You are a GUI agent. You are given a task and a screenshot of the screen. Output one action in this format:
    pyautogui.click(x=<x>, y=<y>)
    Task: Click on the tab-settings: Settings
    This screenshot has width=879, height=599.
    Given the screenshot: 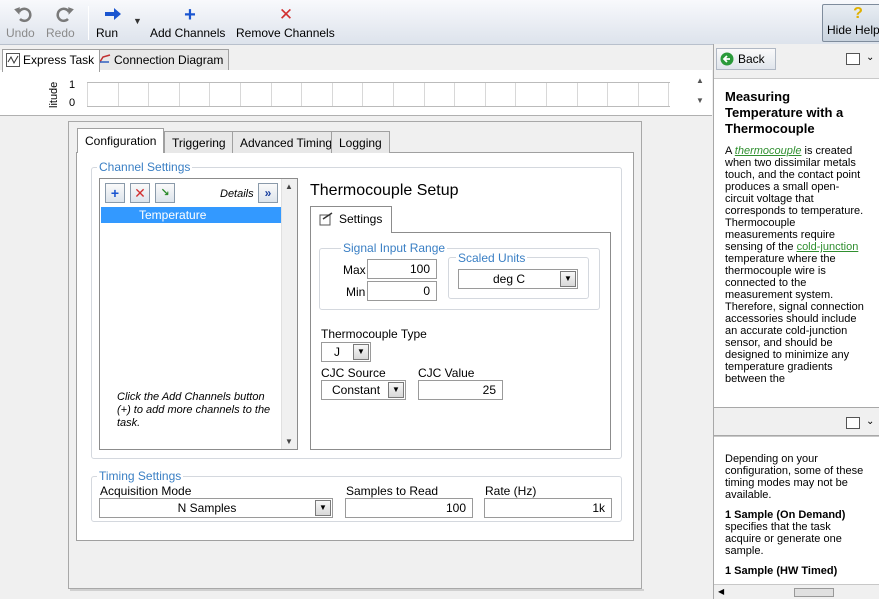 What is the action you would take?
    pyautogui.click(x=351, y=219)
    